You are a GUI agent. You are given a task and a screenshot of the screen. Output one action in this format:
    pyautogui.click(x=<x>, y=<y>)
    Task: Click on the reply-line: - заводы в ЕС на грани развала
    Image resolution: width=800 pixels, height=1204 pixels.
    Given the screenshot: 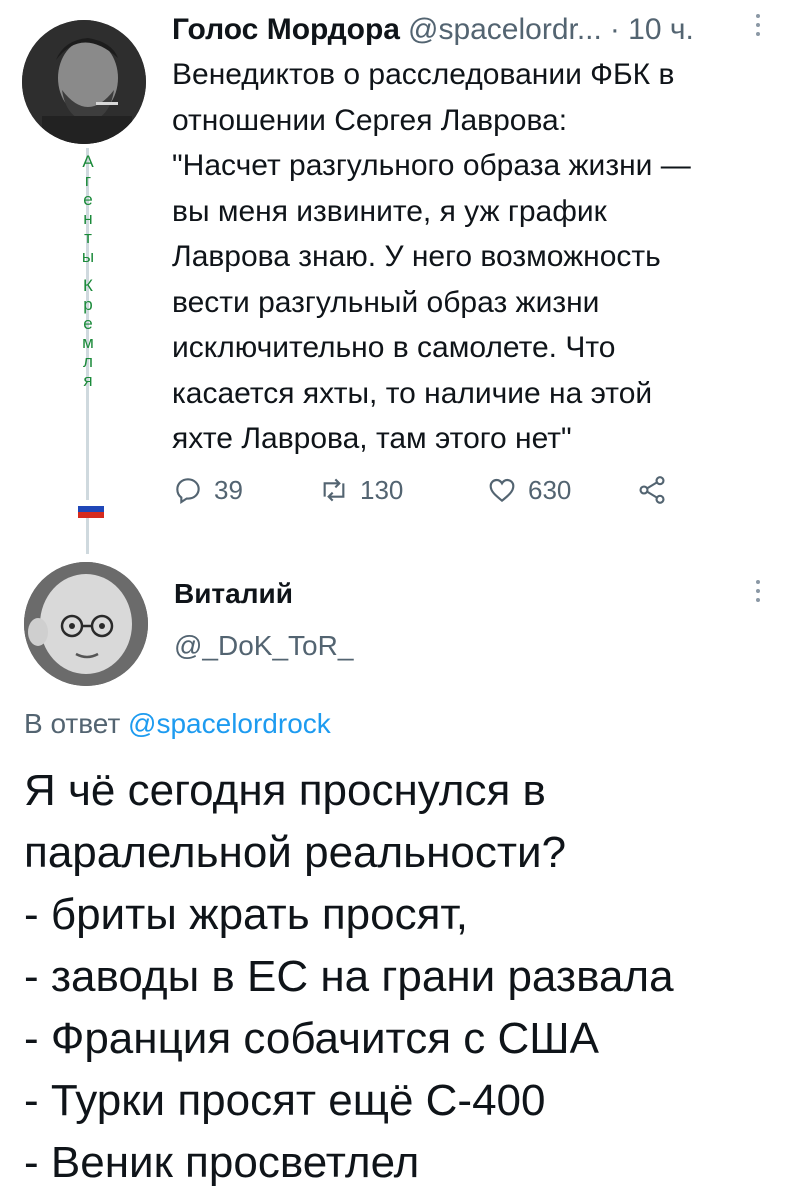 What is the action you would take?
    pyautogui.click(x=349, y=976)
    